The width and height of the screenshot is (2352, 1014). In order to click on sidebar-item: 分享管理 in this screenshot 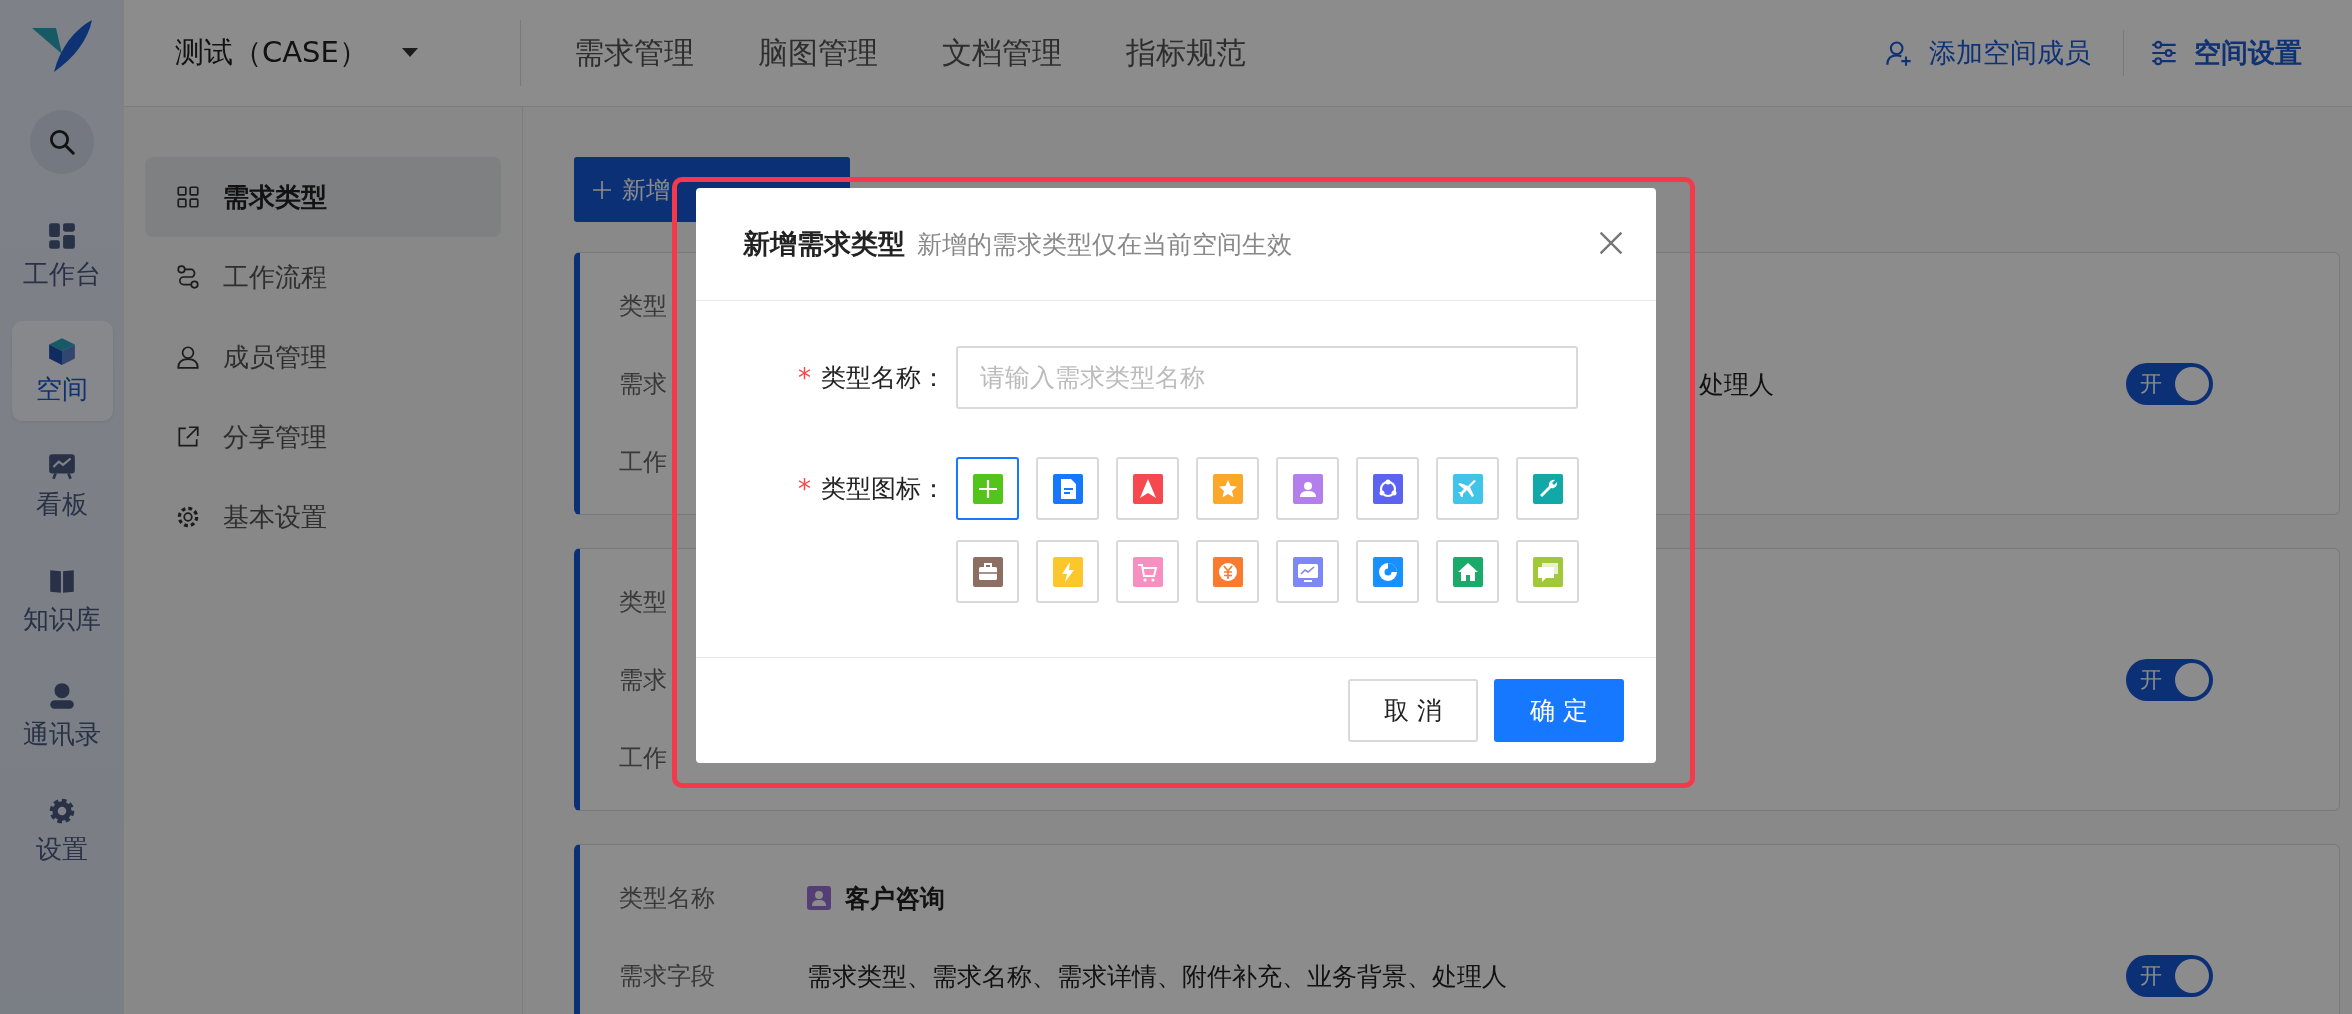, I will do `click(323, 437)`.